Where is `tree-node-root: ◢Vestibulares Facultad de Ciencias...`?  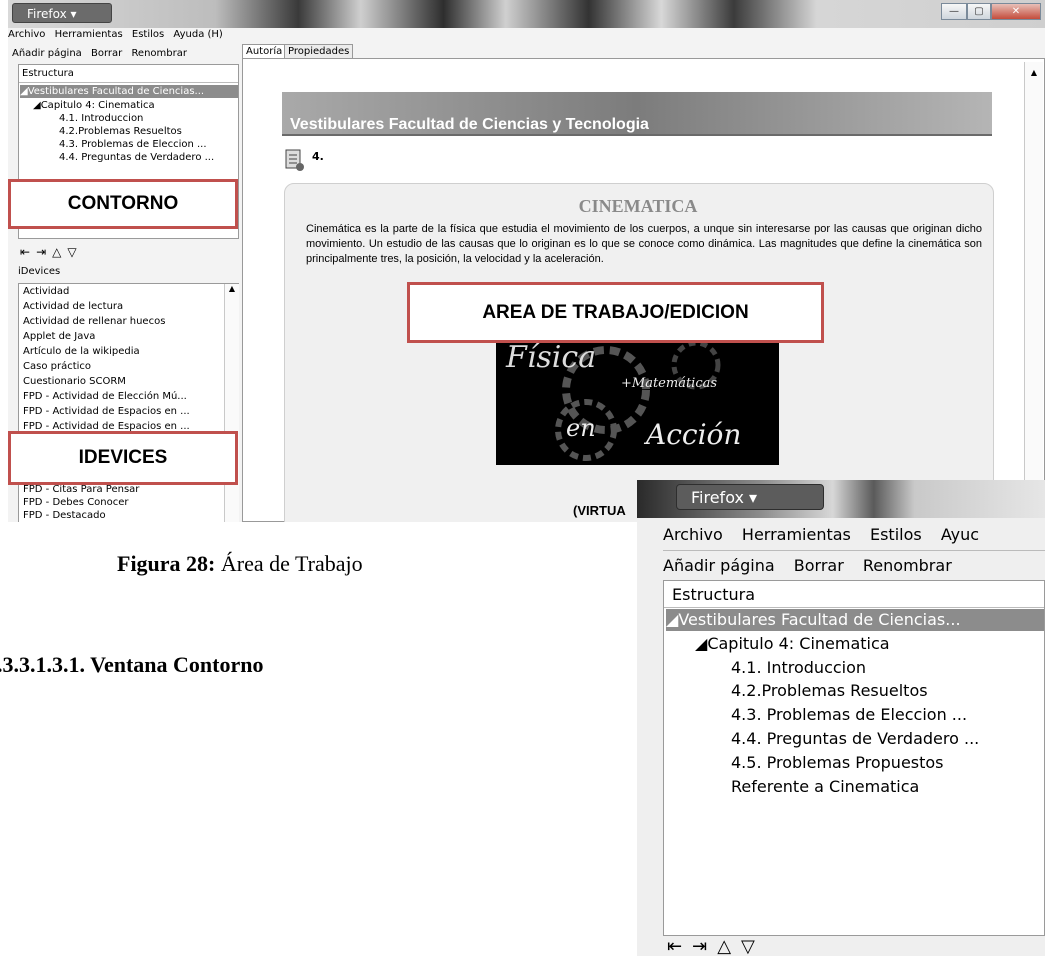 tree-node-root: ◢Vestibulares Facultad de Ciencias... is located at coordinates (129, 91).